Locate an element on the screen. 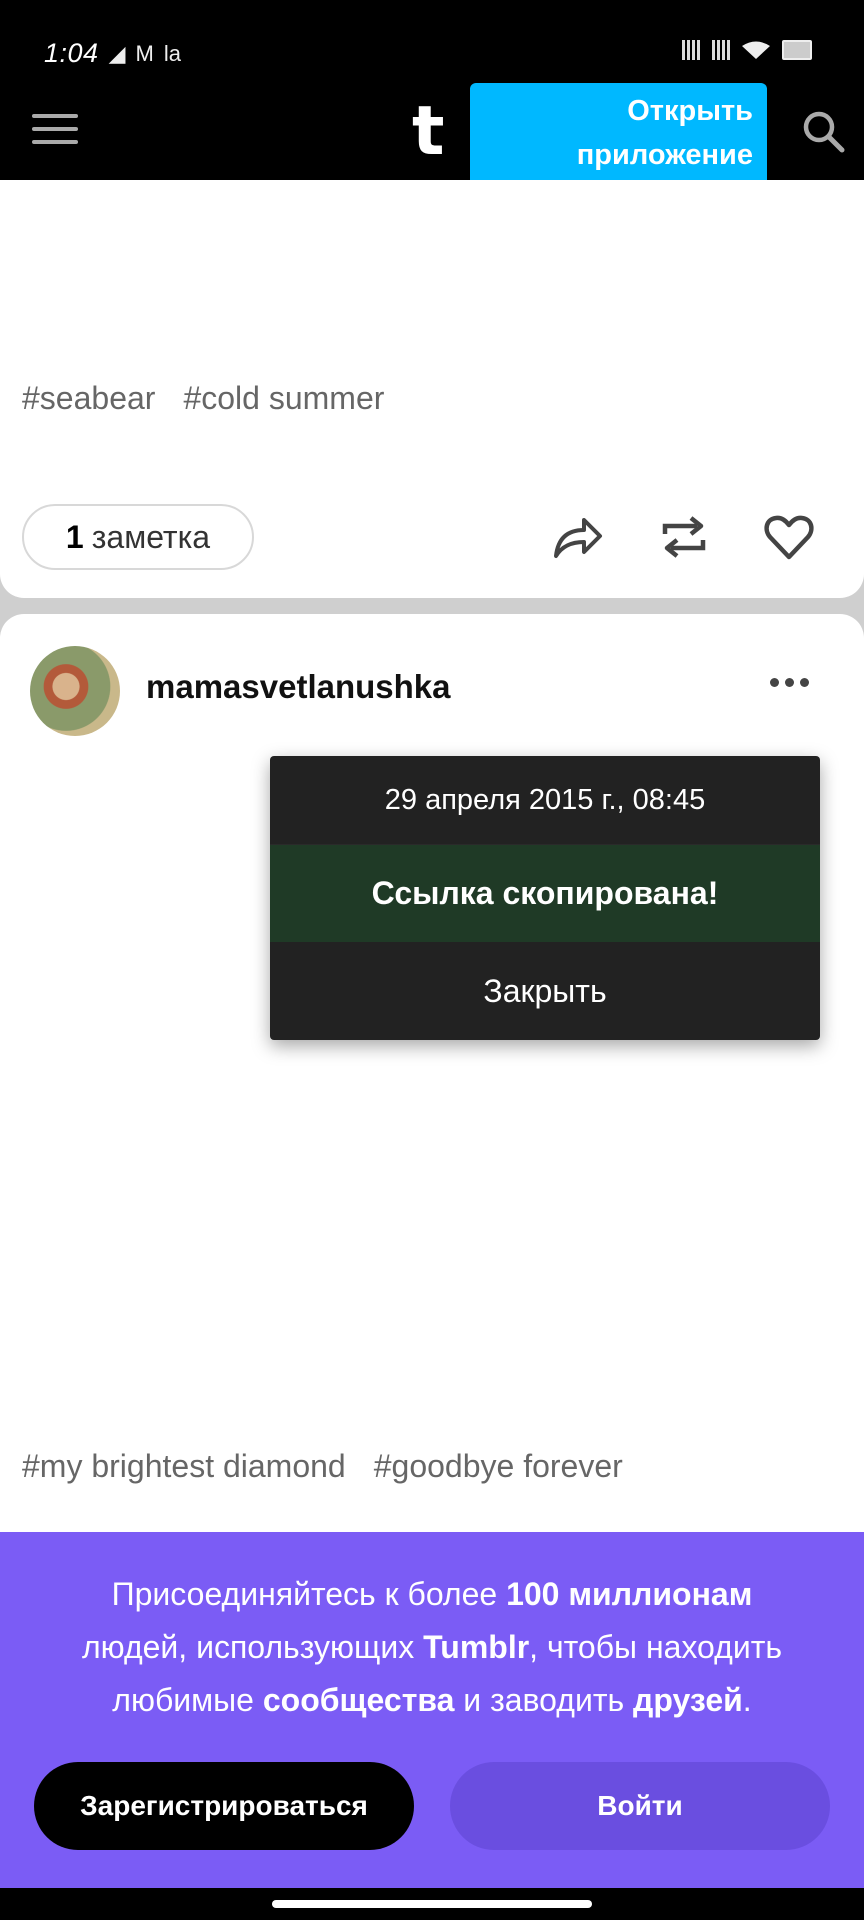  status-left: 1:04 ◢ M la is located at coordinates (112, 53).